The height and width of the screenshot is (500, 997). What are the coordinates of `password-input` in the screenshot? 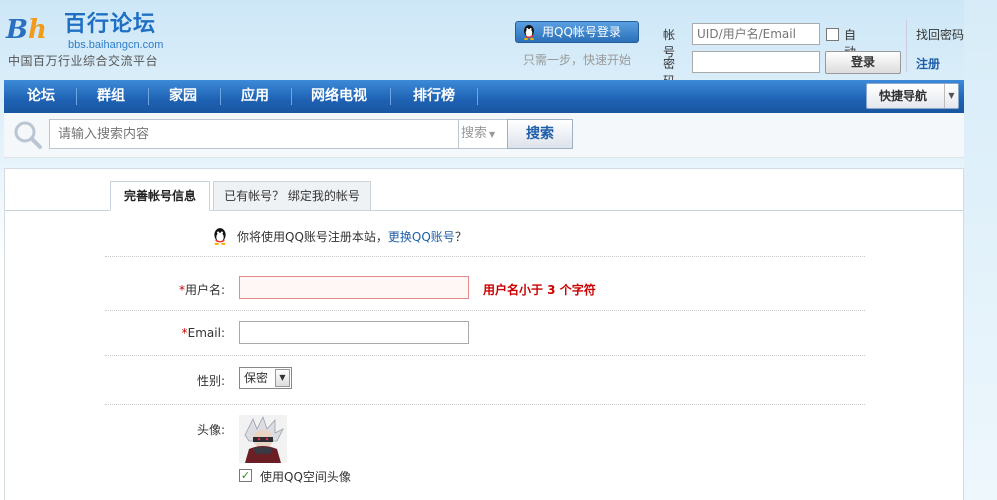 It's located at (756, 62).